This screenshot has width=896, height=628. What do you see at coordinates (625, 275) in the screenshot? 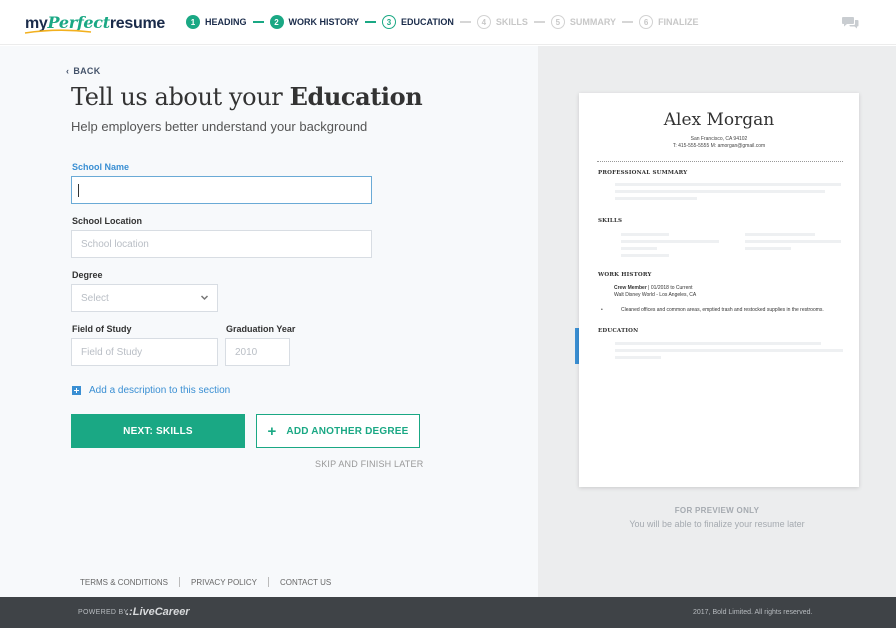
I see `resume-section-work: WORK HISTORY` at bounding box center [625, 275].